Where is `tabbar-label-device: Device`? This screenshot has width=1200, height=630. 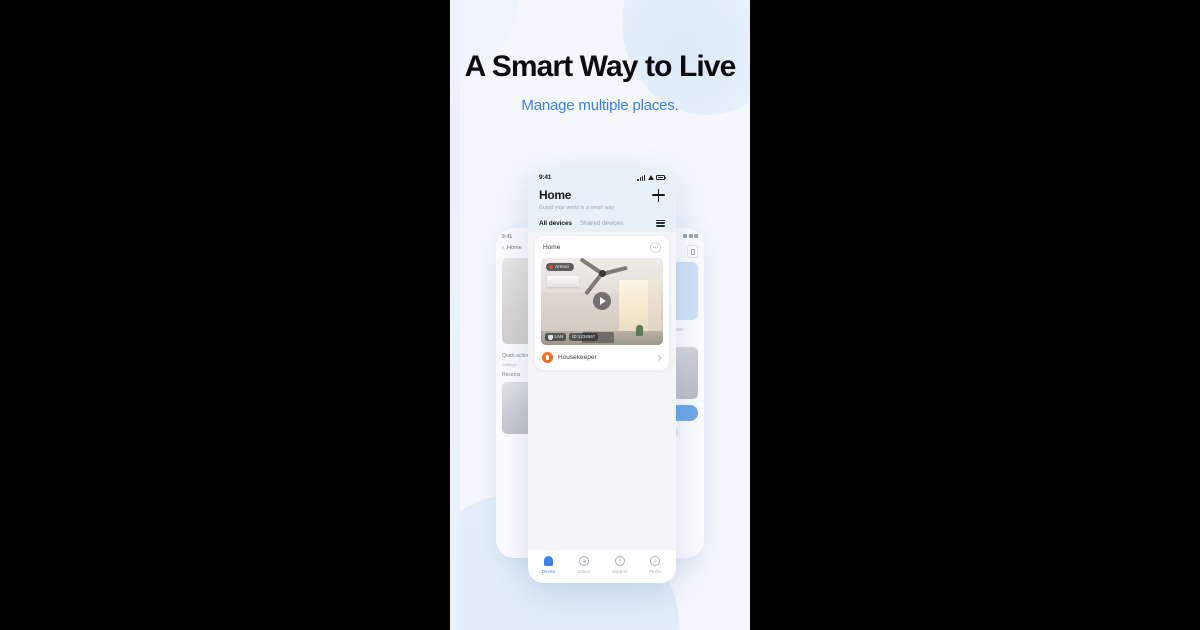
tabbar-label-device: Device is located at coordinates (549, 571).